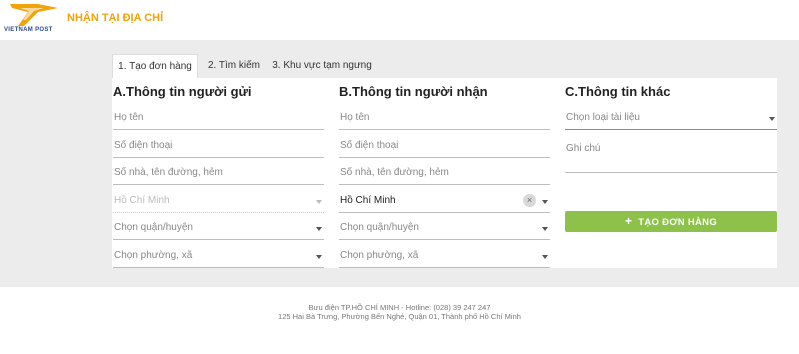 The image size is (799, 354). I want to click on receiver-address-field: Số nhà, tên đường, hẻm, so click(444, 174).